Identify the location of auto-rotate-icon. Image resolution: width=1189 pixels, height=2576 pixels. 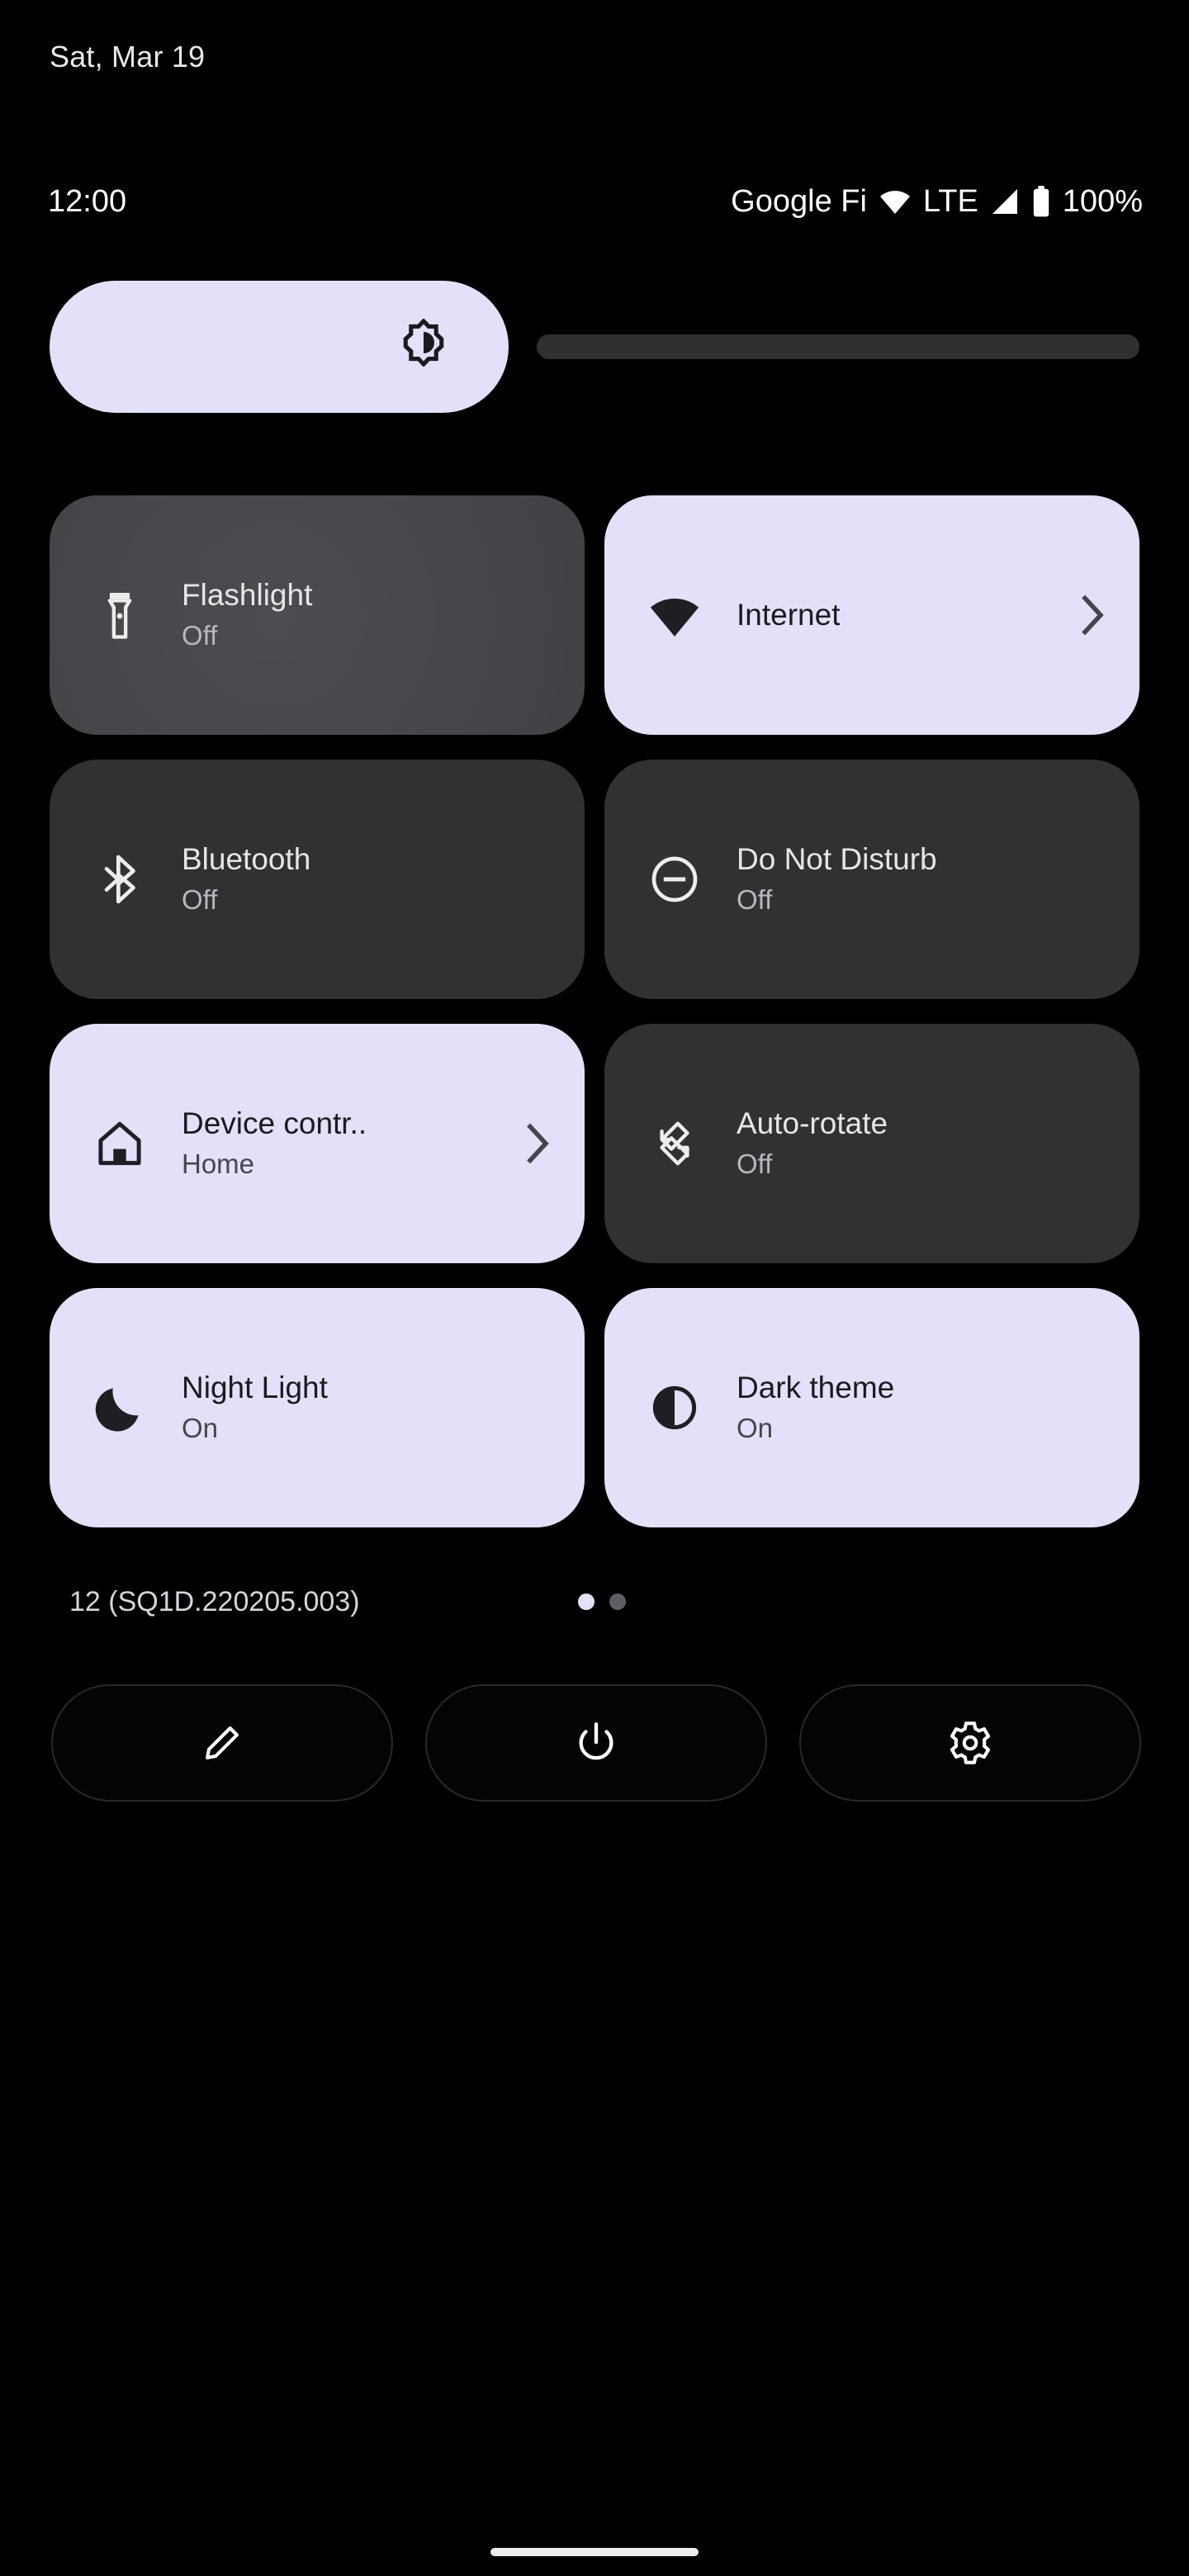
(674, 1143).